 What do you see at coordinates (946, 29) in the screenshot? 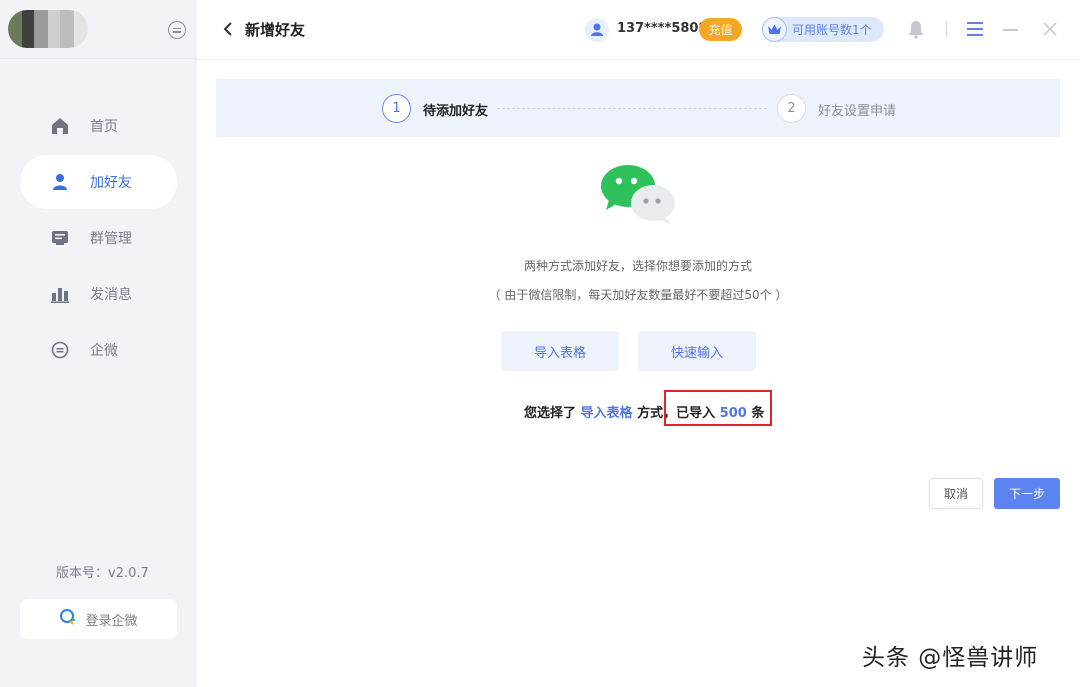
I see `toolbar-divider` at bounding box center [946, 29].